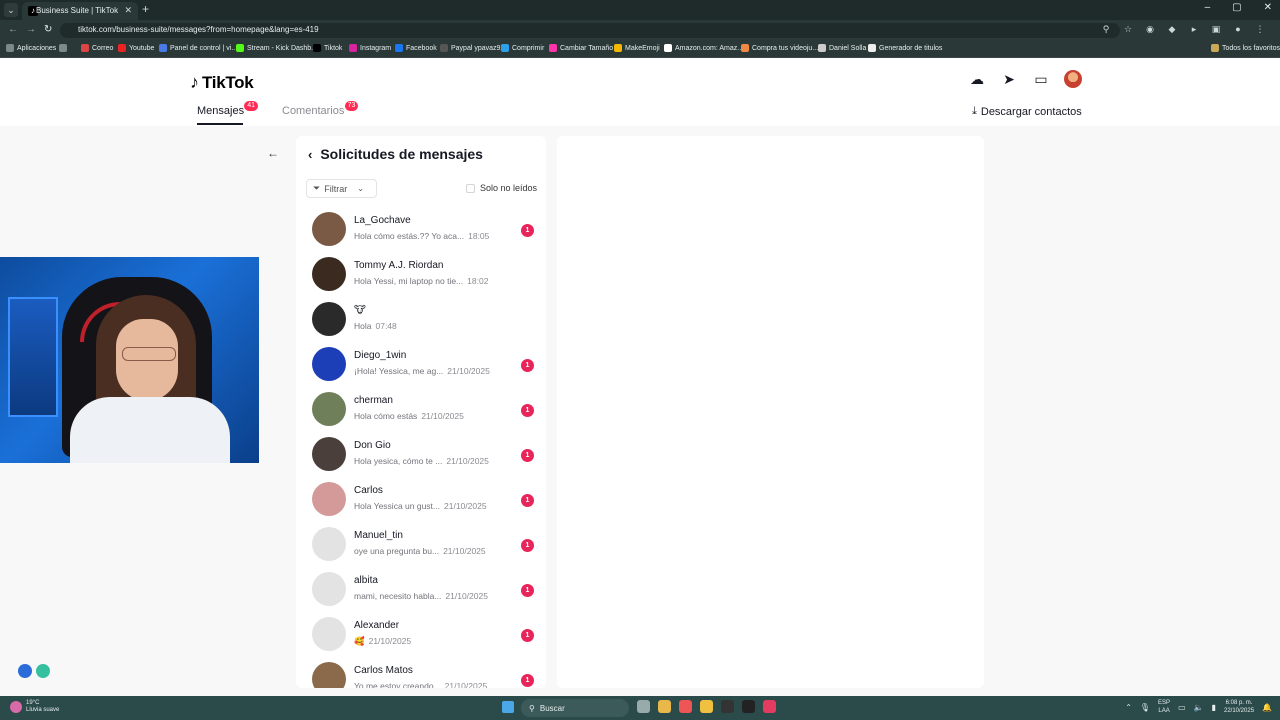  What do you see at coordinates (136, 48) in the screenshot?
I see `bookmark-item: Youtube` at bounding box center [136, 48].